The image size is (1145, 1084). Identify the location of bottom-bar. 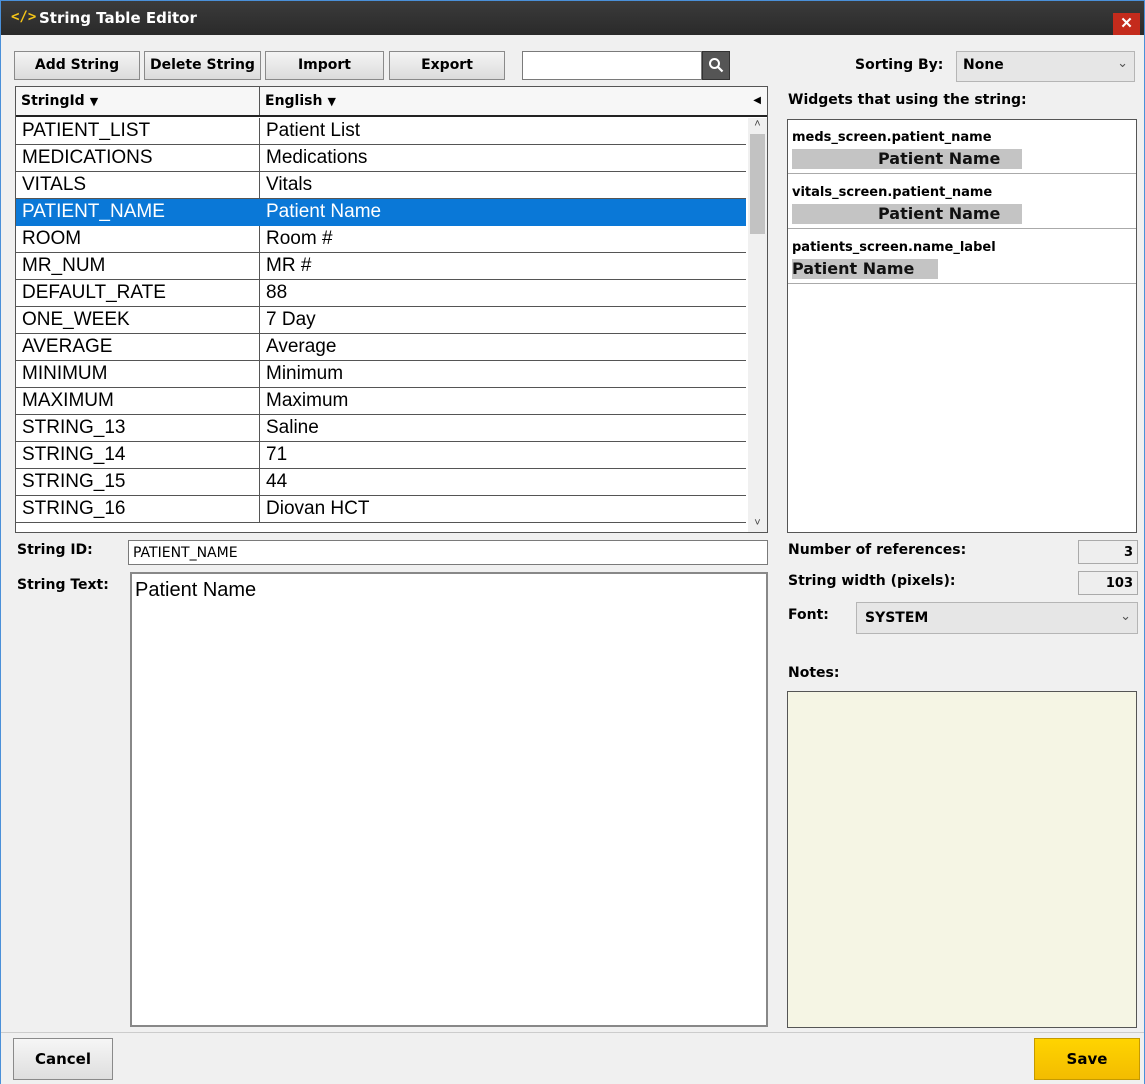
(572, 1058).